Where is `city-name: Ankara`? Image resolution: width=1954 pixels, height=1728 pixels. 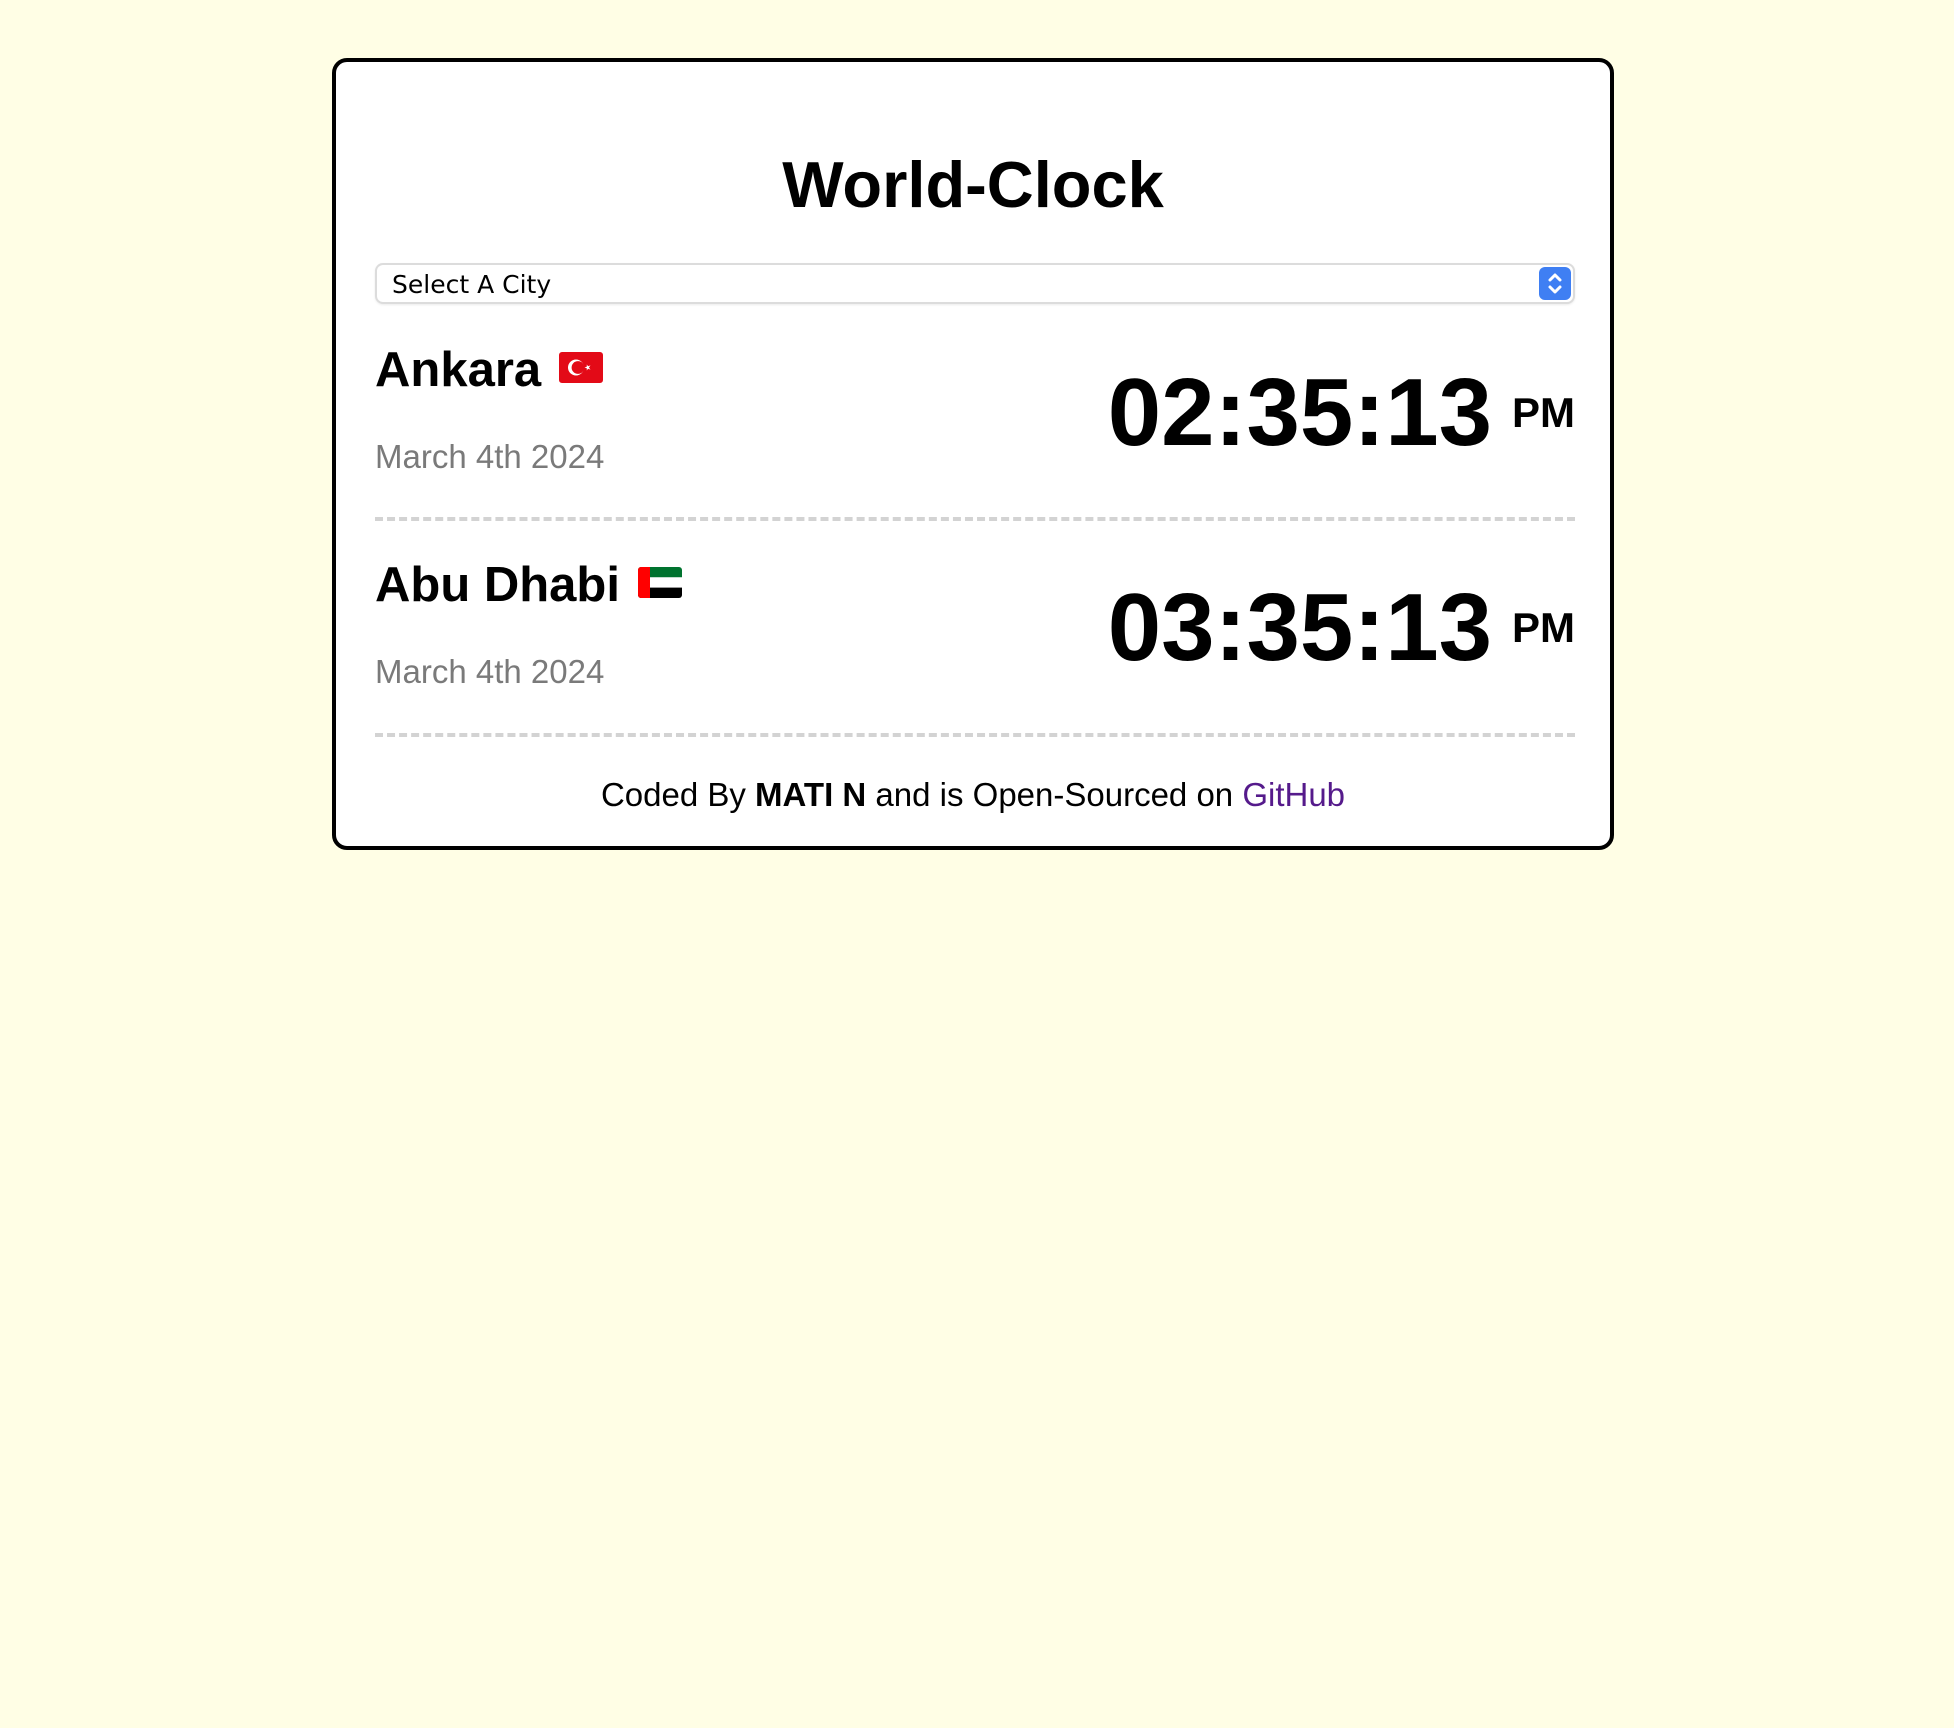
city-name: Ankara is located at coordinates (458, 370).